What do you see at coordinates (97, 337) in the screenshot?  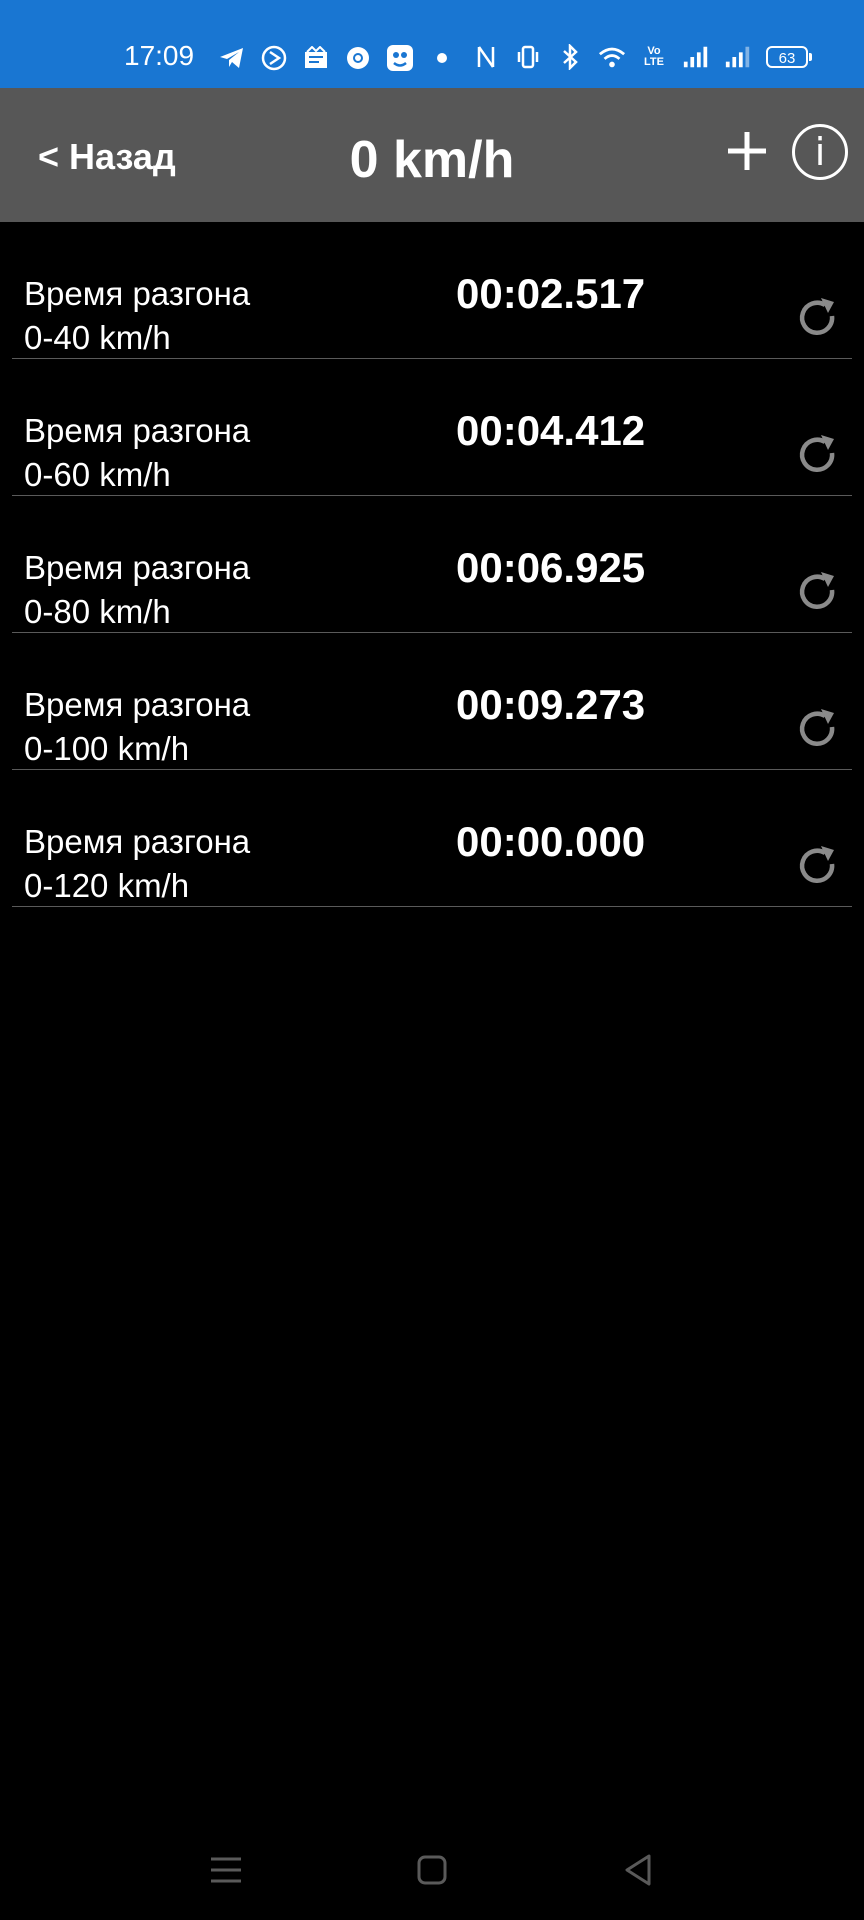 I see `row-label-range: 0-40 km/h` at bounding box center [97, 337].